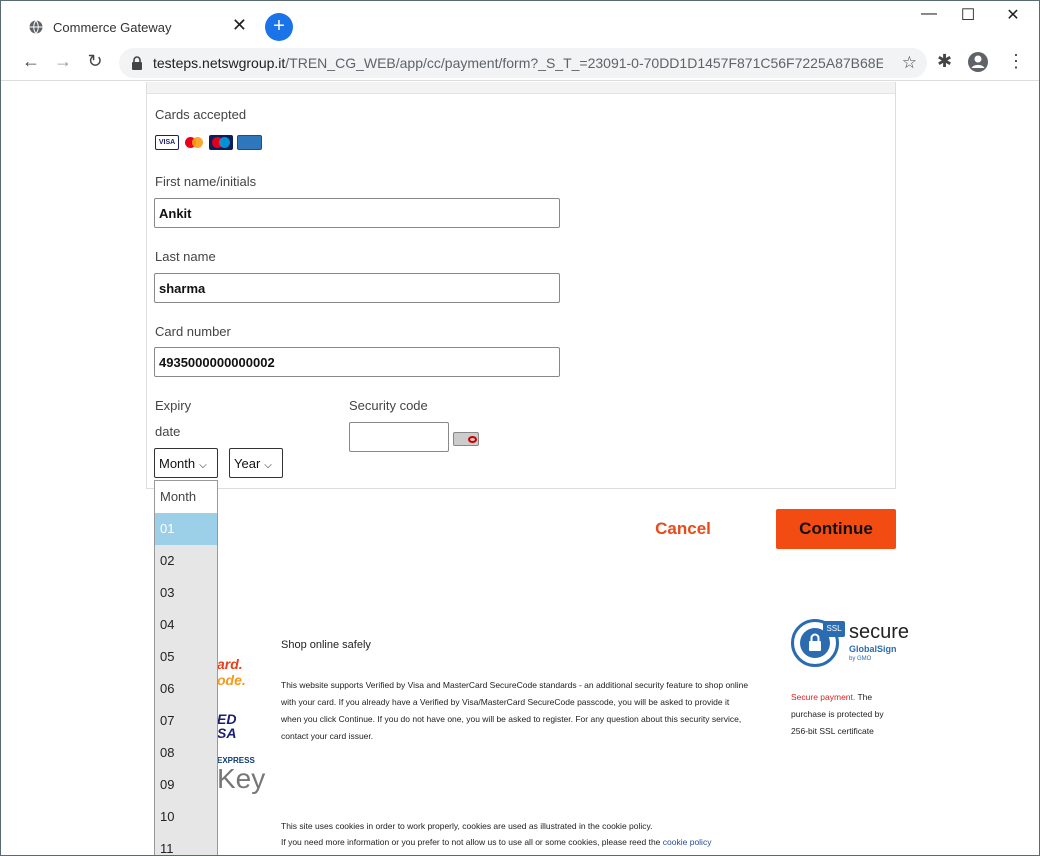  What do you see at coordinates (520, 23) in the screenshot?
I see `title-bar: Commerce Gateway ✕ + — ☐ ✕` at bounding box center [520, 23].